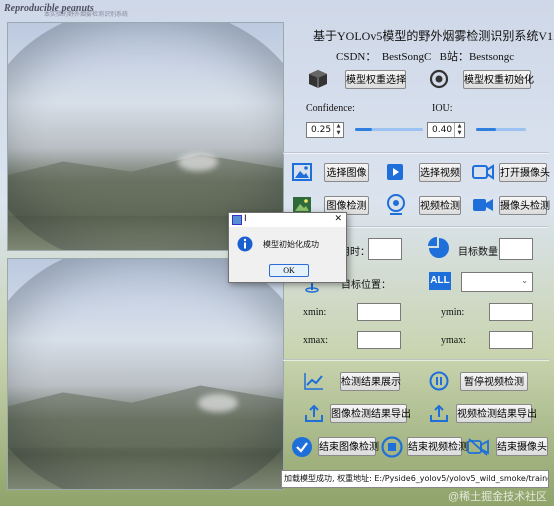  Describe the element at coordinates (440, 281) in the screenshot. I see `all-badge: ALL` at that location.